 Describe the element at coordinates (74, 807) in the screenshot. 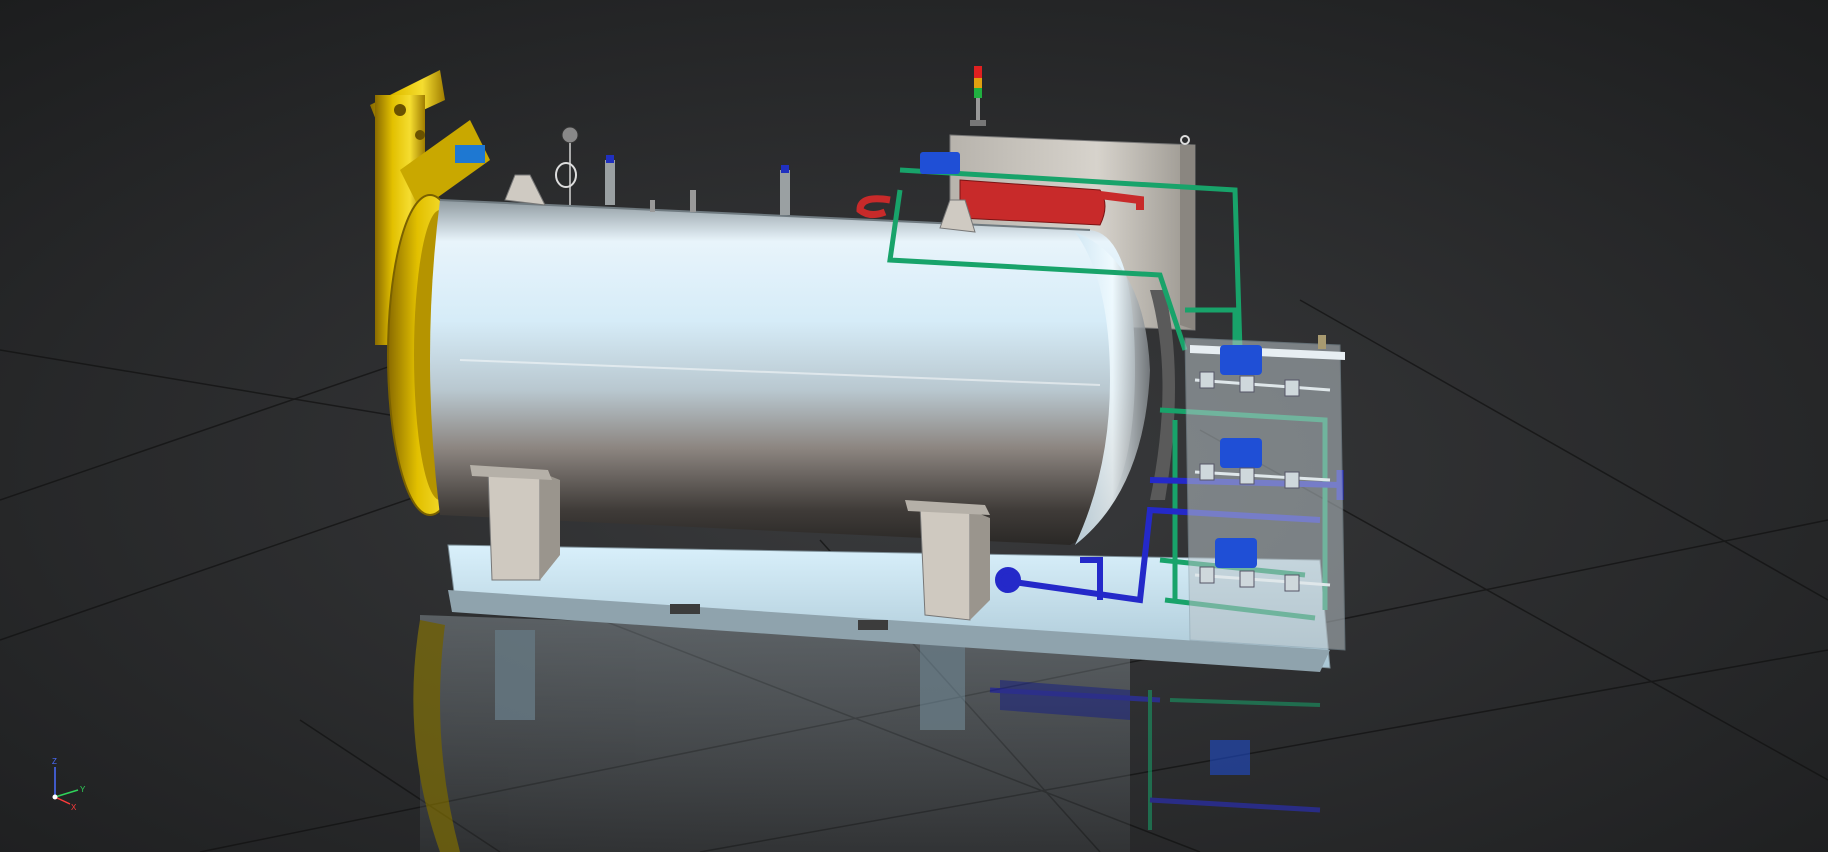

I see `x-axis-label: X` at that location.